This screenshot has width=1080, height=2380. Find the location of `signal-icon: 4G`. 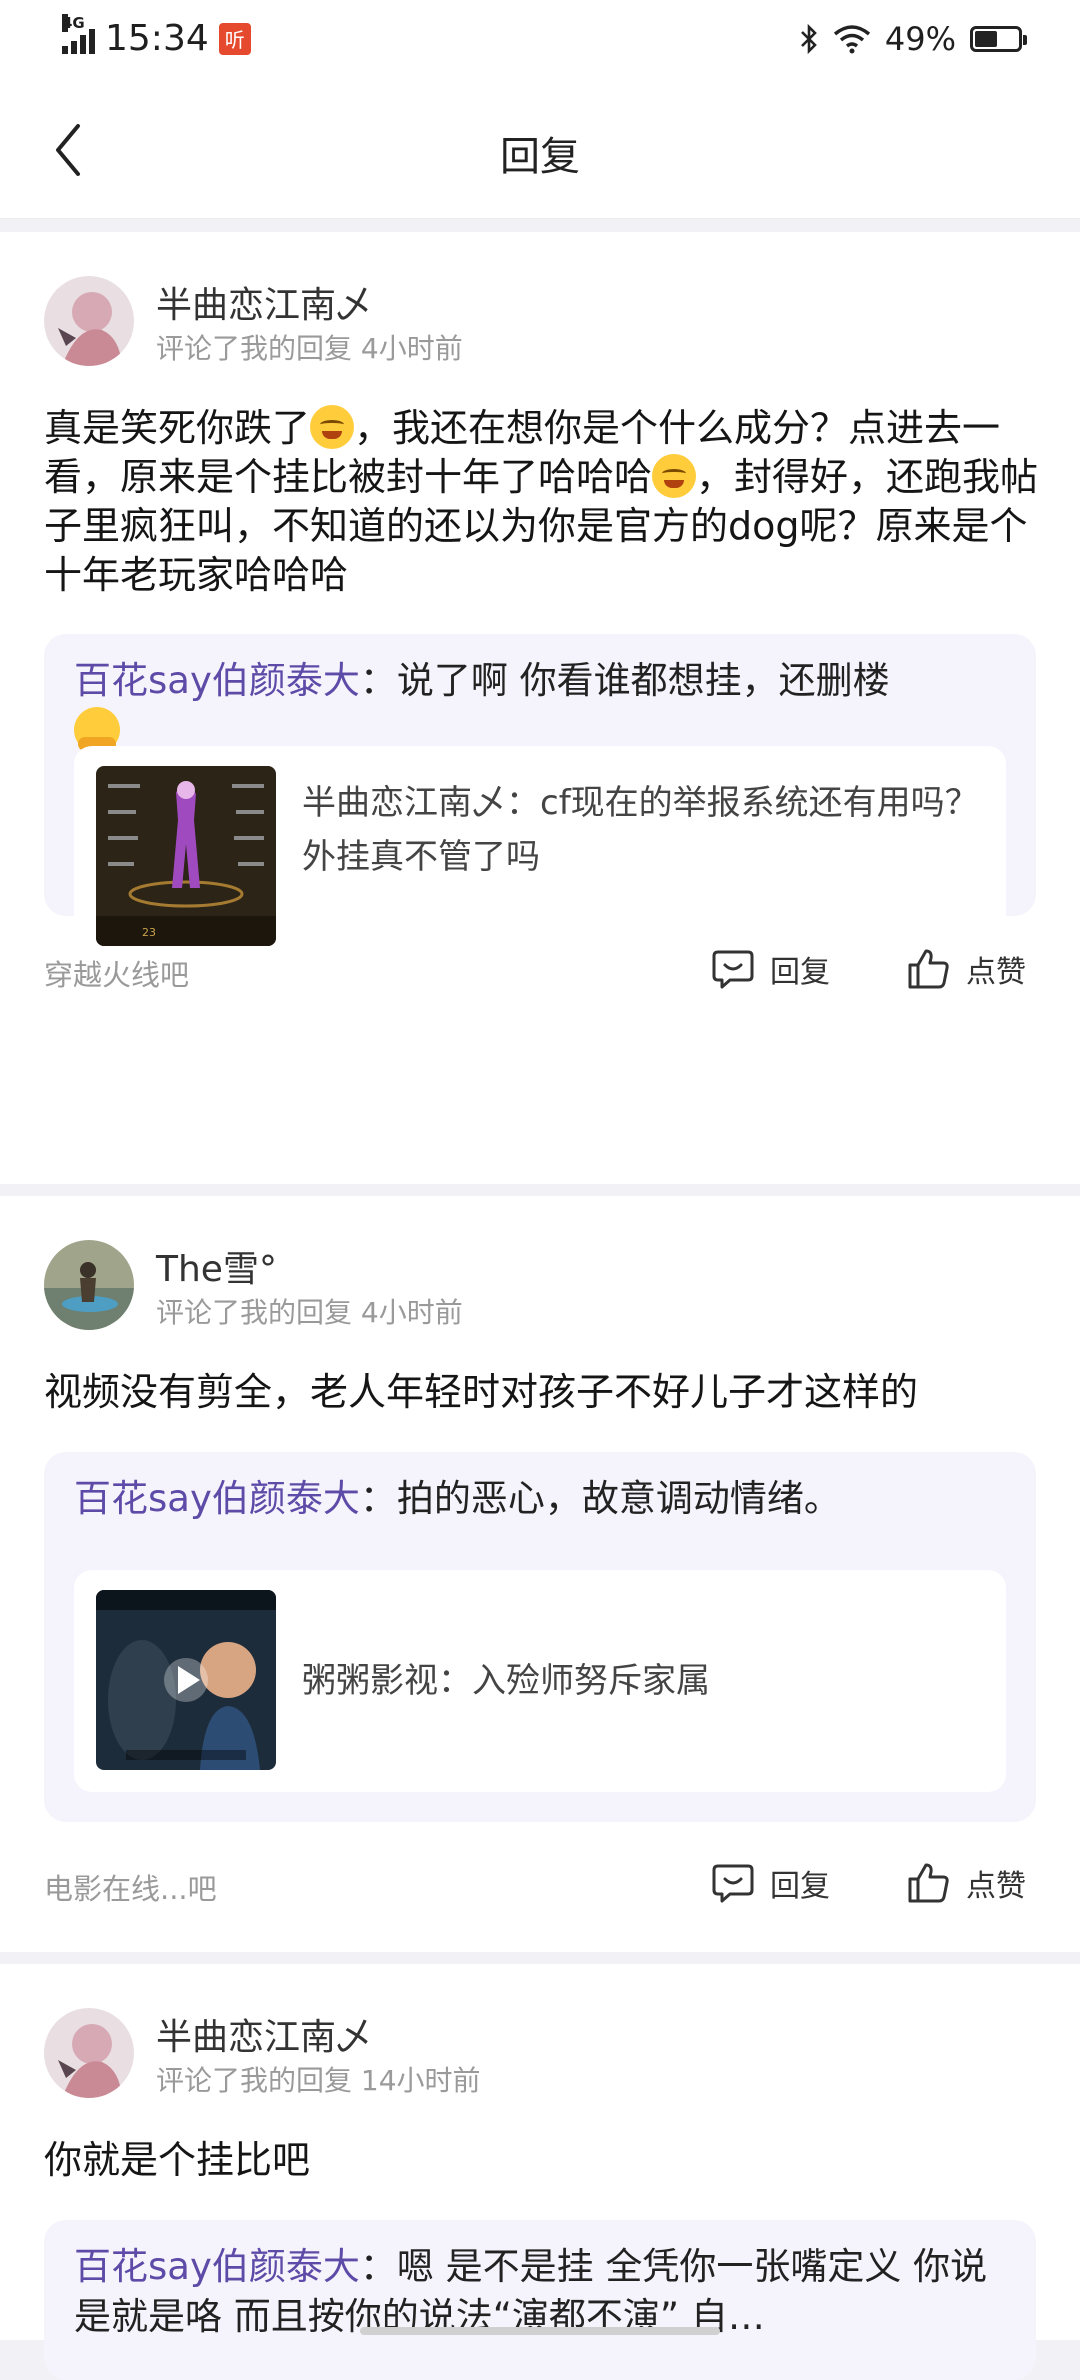

signal-icon: 4G is located at coordinates (78, 33).